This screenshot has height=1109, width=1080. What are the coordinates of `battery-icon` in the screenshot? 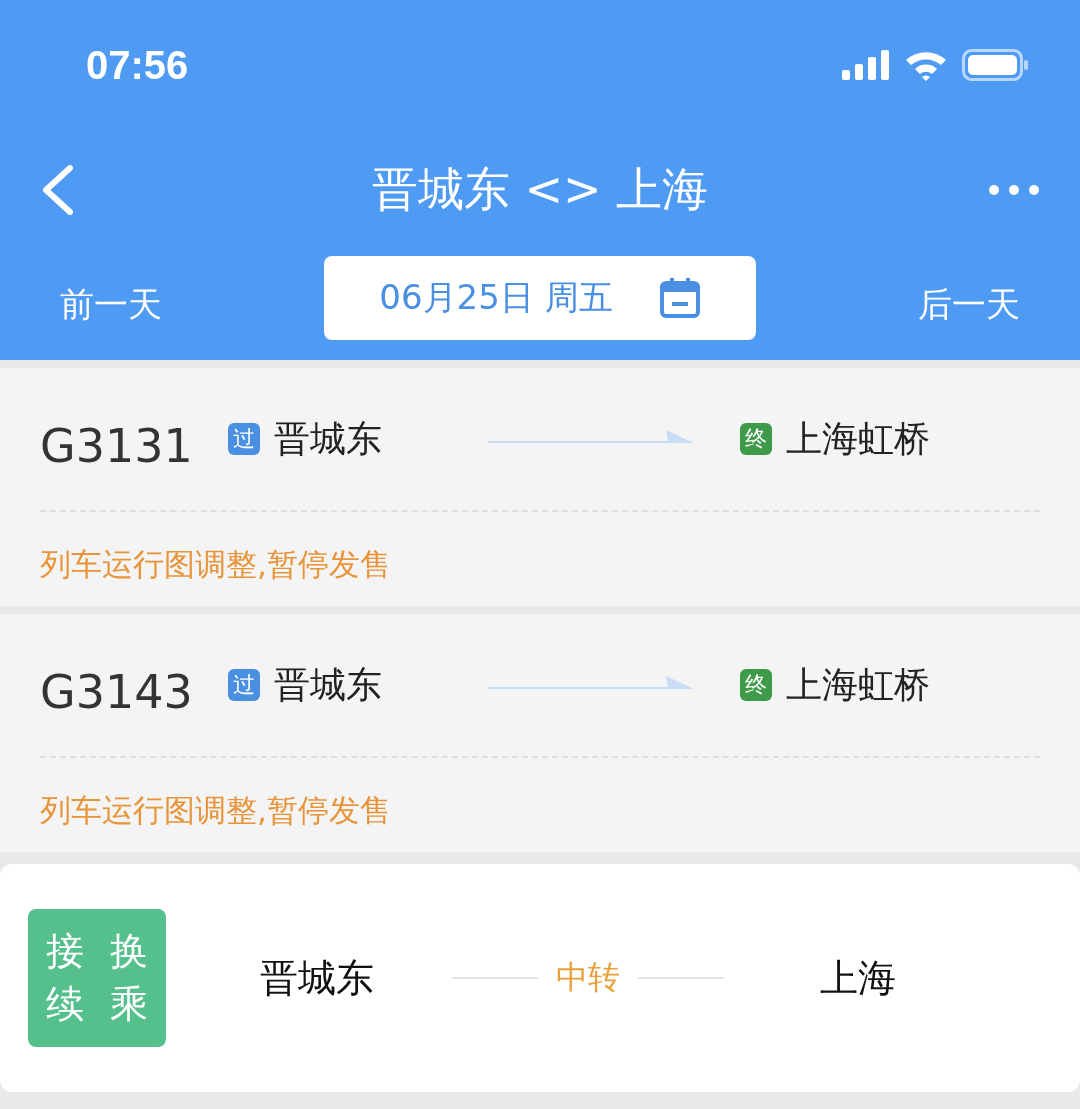 It's located at (996, 65).